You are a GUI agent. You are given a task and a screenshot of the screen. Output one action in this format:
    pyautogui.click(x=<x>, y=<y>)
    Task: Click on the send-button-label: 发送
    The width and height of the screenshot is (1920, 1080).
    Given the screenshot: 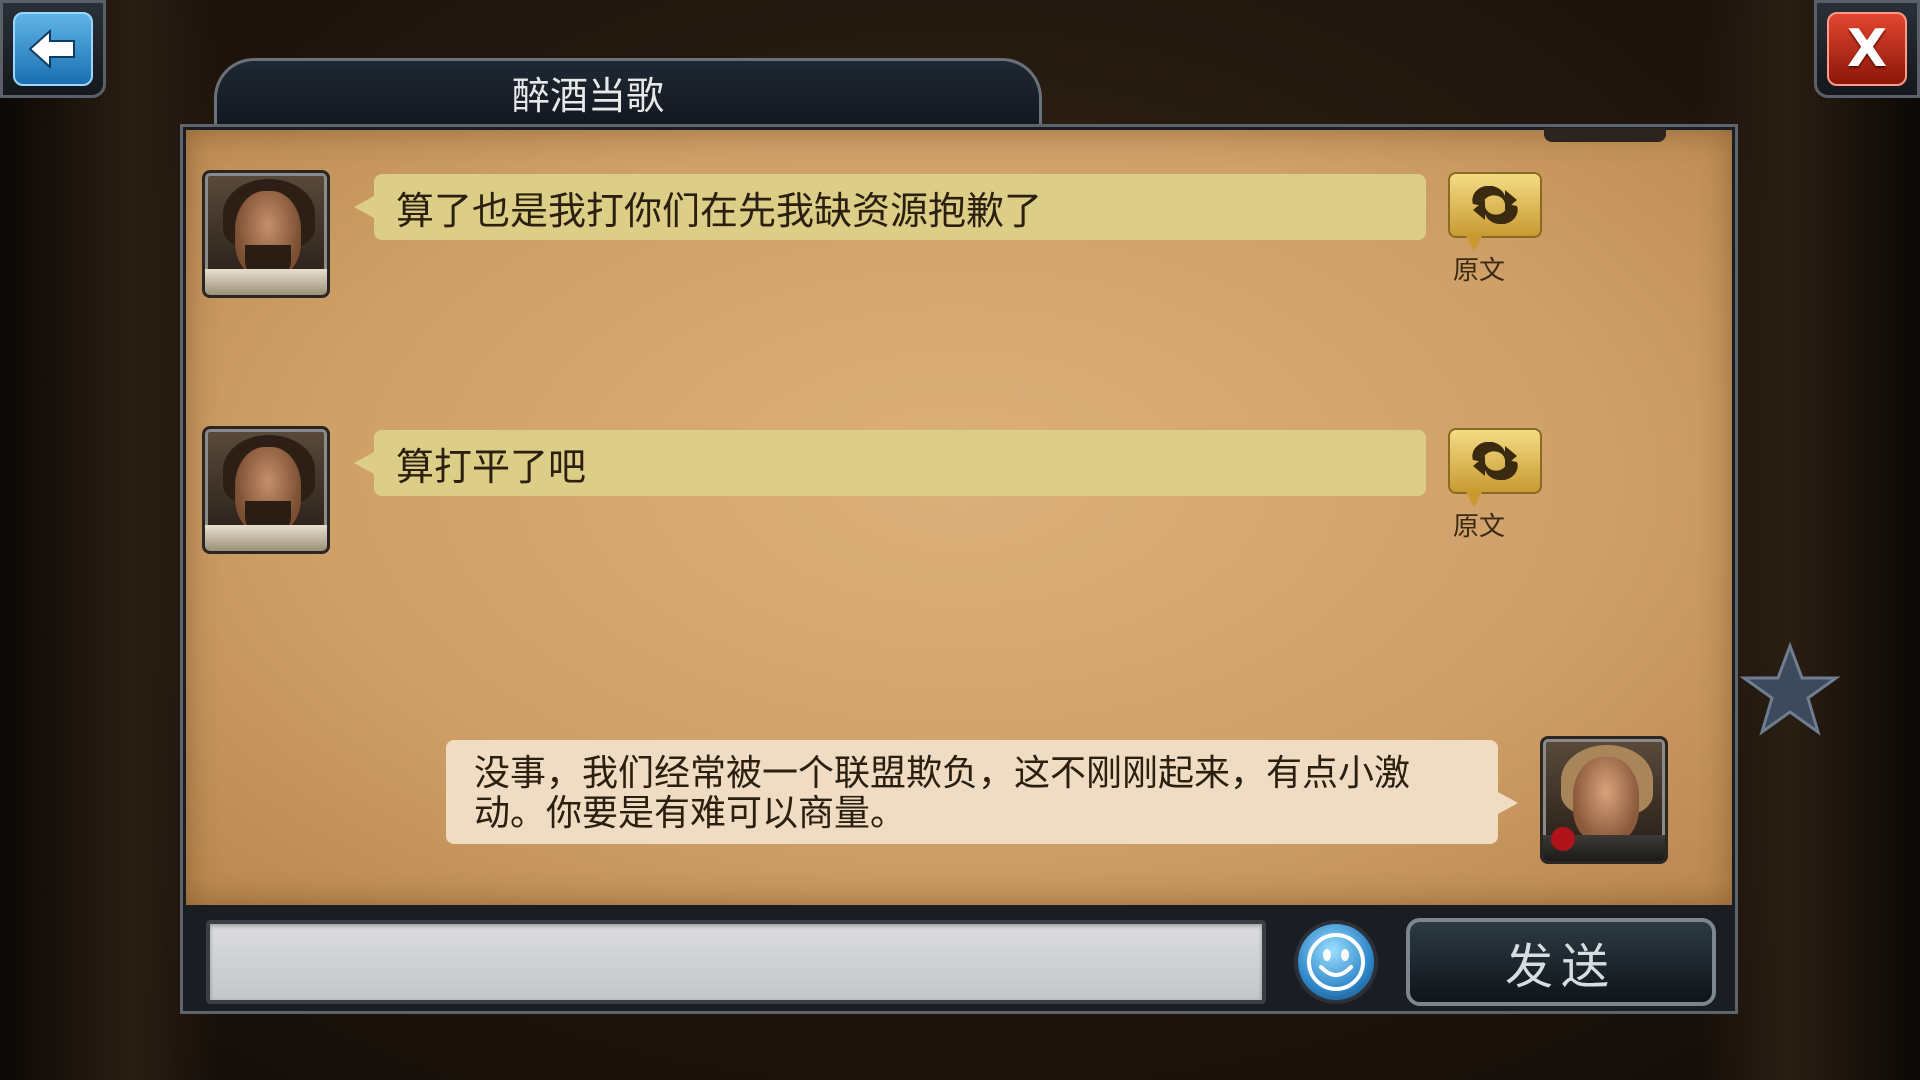 What is the action you would take?
    pyautogui.click(x=1560, y=967)
    